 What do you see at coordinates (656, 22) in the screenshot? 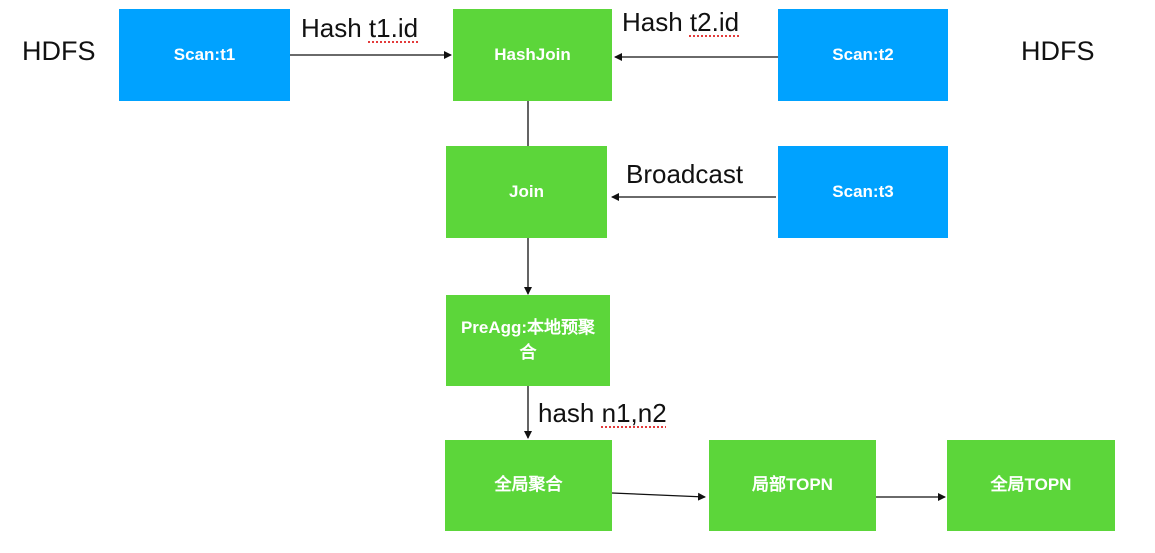
I see `edge-label-hash-t2-prefix: Hash` at bounding box center [656, 22].